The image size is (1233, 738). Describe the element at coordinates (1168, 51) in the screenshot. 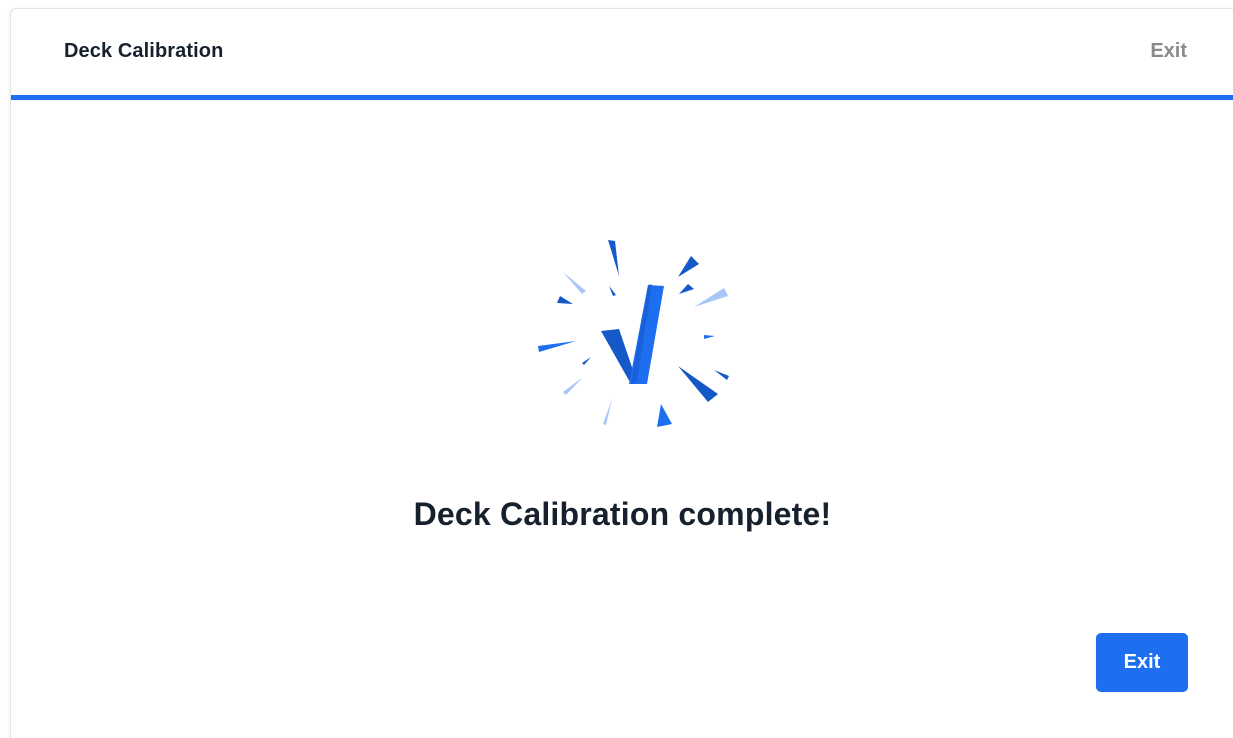

I see `header-exit-button: Exit` at that location.